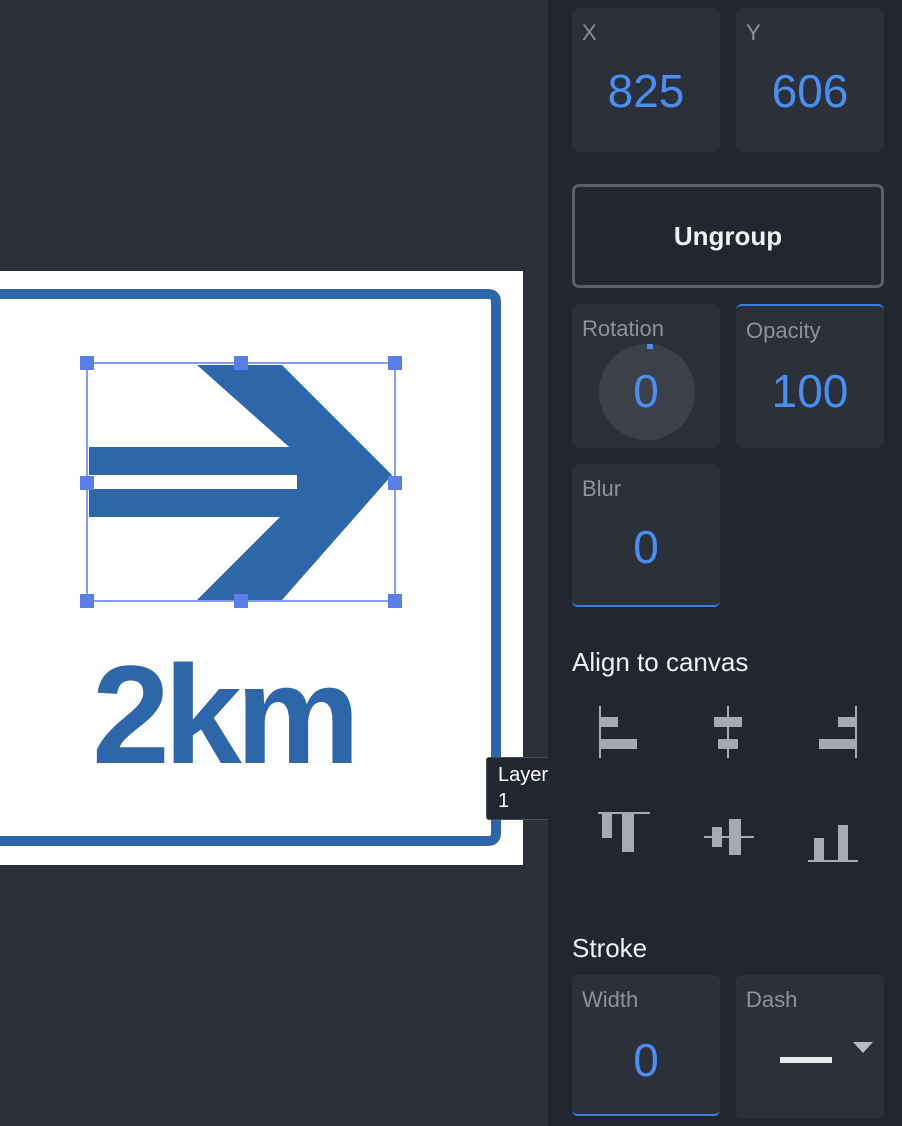  I want to click on resize-handle-n, so click(241, 363).